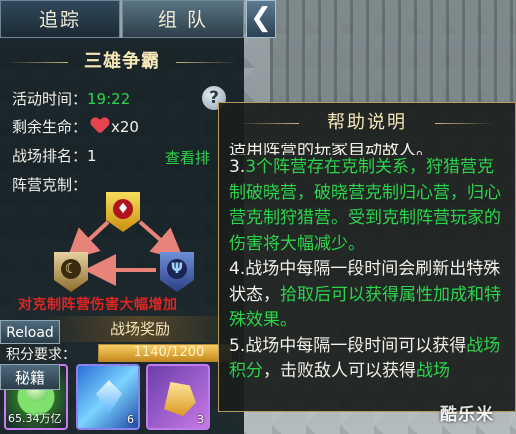 The image size is (516, 434). What do you see at coordinates (30, 332) in the screenshot?
I see `reload-button: Reload` at bounding box center [30, 332].